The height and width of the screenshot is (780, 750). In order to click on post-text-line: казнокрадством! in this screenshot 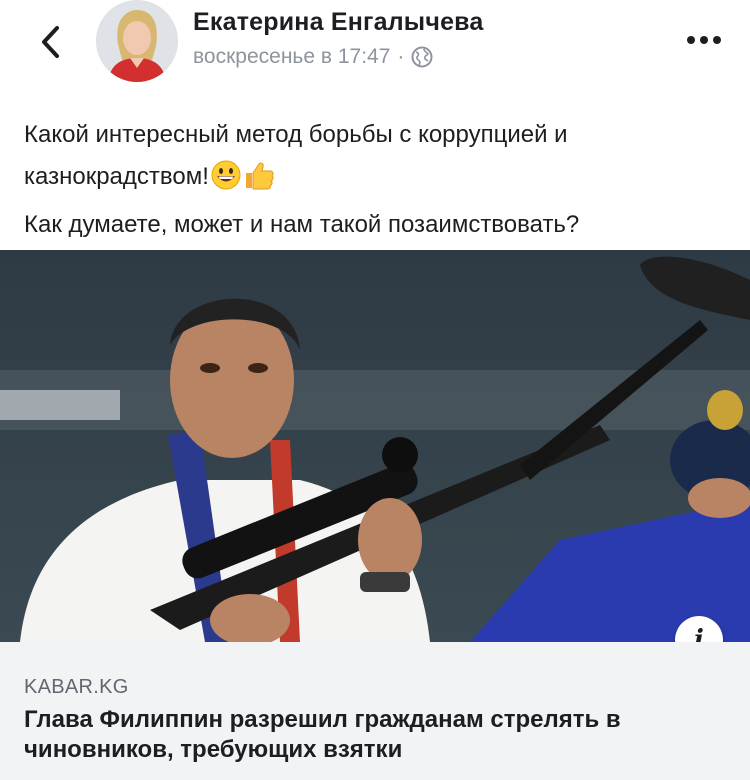, I will do `click(374, 180)`.